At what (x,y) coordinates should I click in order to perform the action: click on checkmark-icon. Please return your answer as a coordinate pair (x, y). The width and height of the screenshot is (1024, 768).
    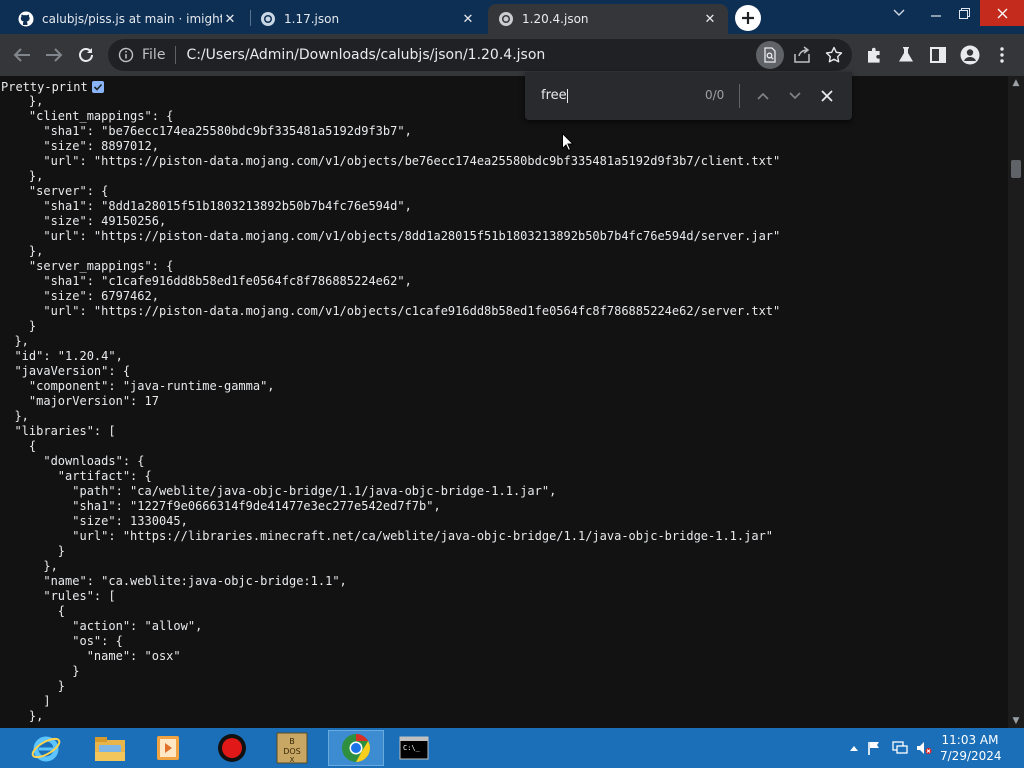
    Looking at the image, I should click on (97, 87).